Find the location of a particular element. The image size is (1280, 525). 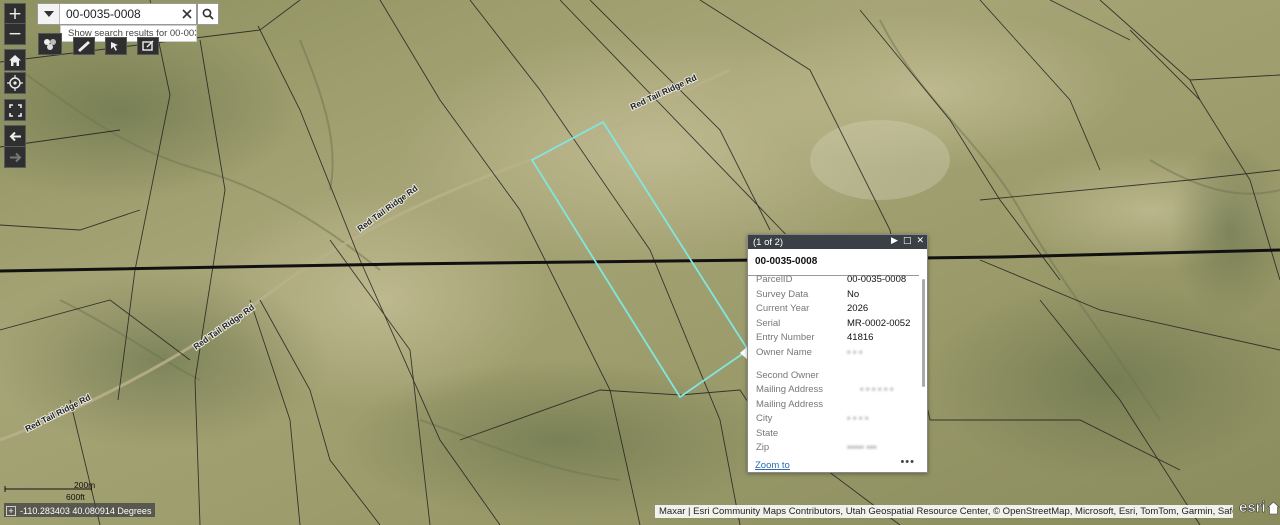

attr-label: State is located at coordinates (767, 433).